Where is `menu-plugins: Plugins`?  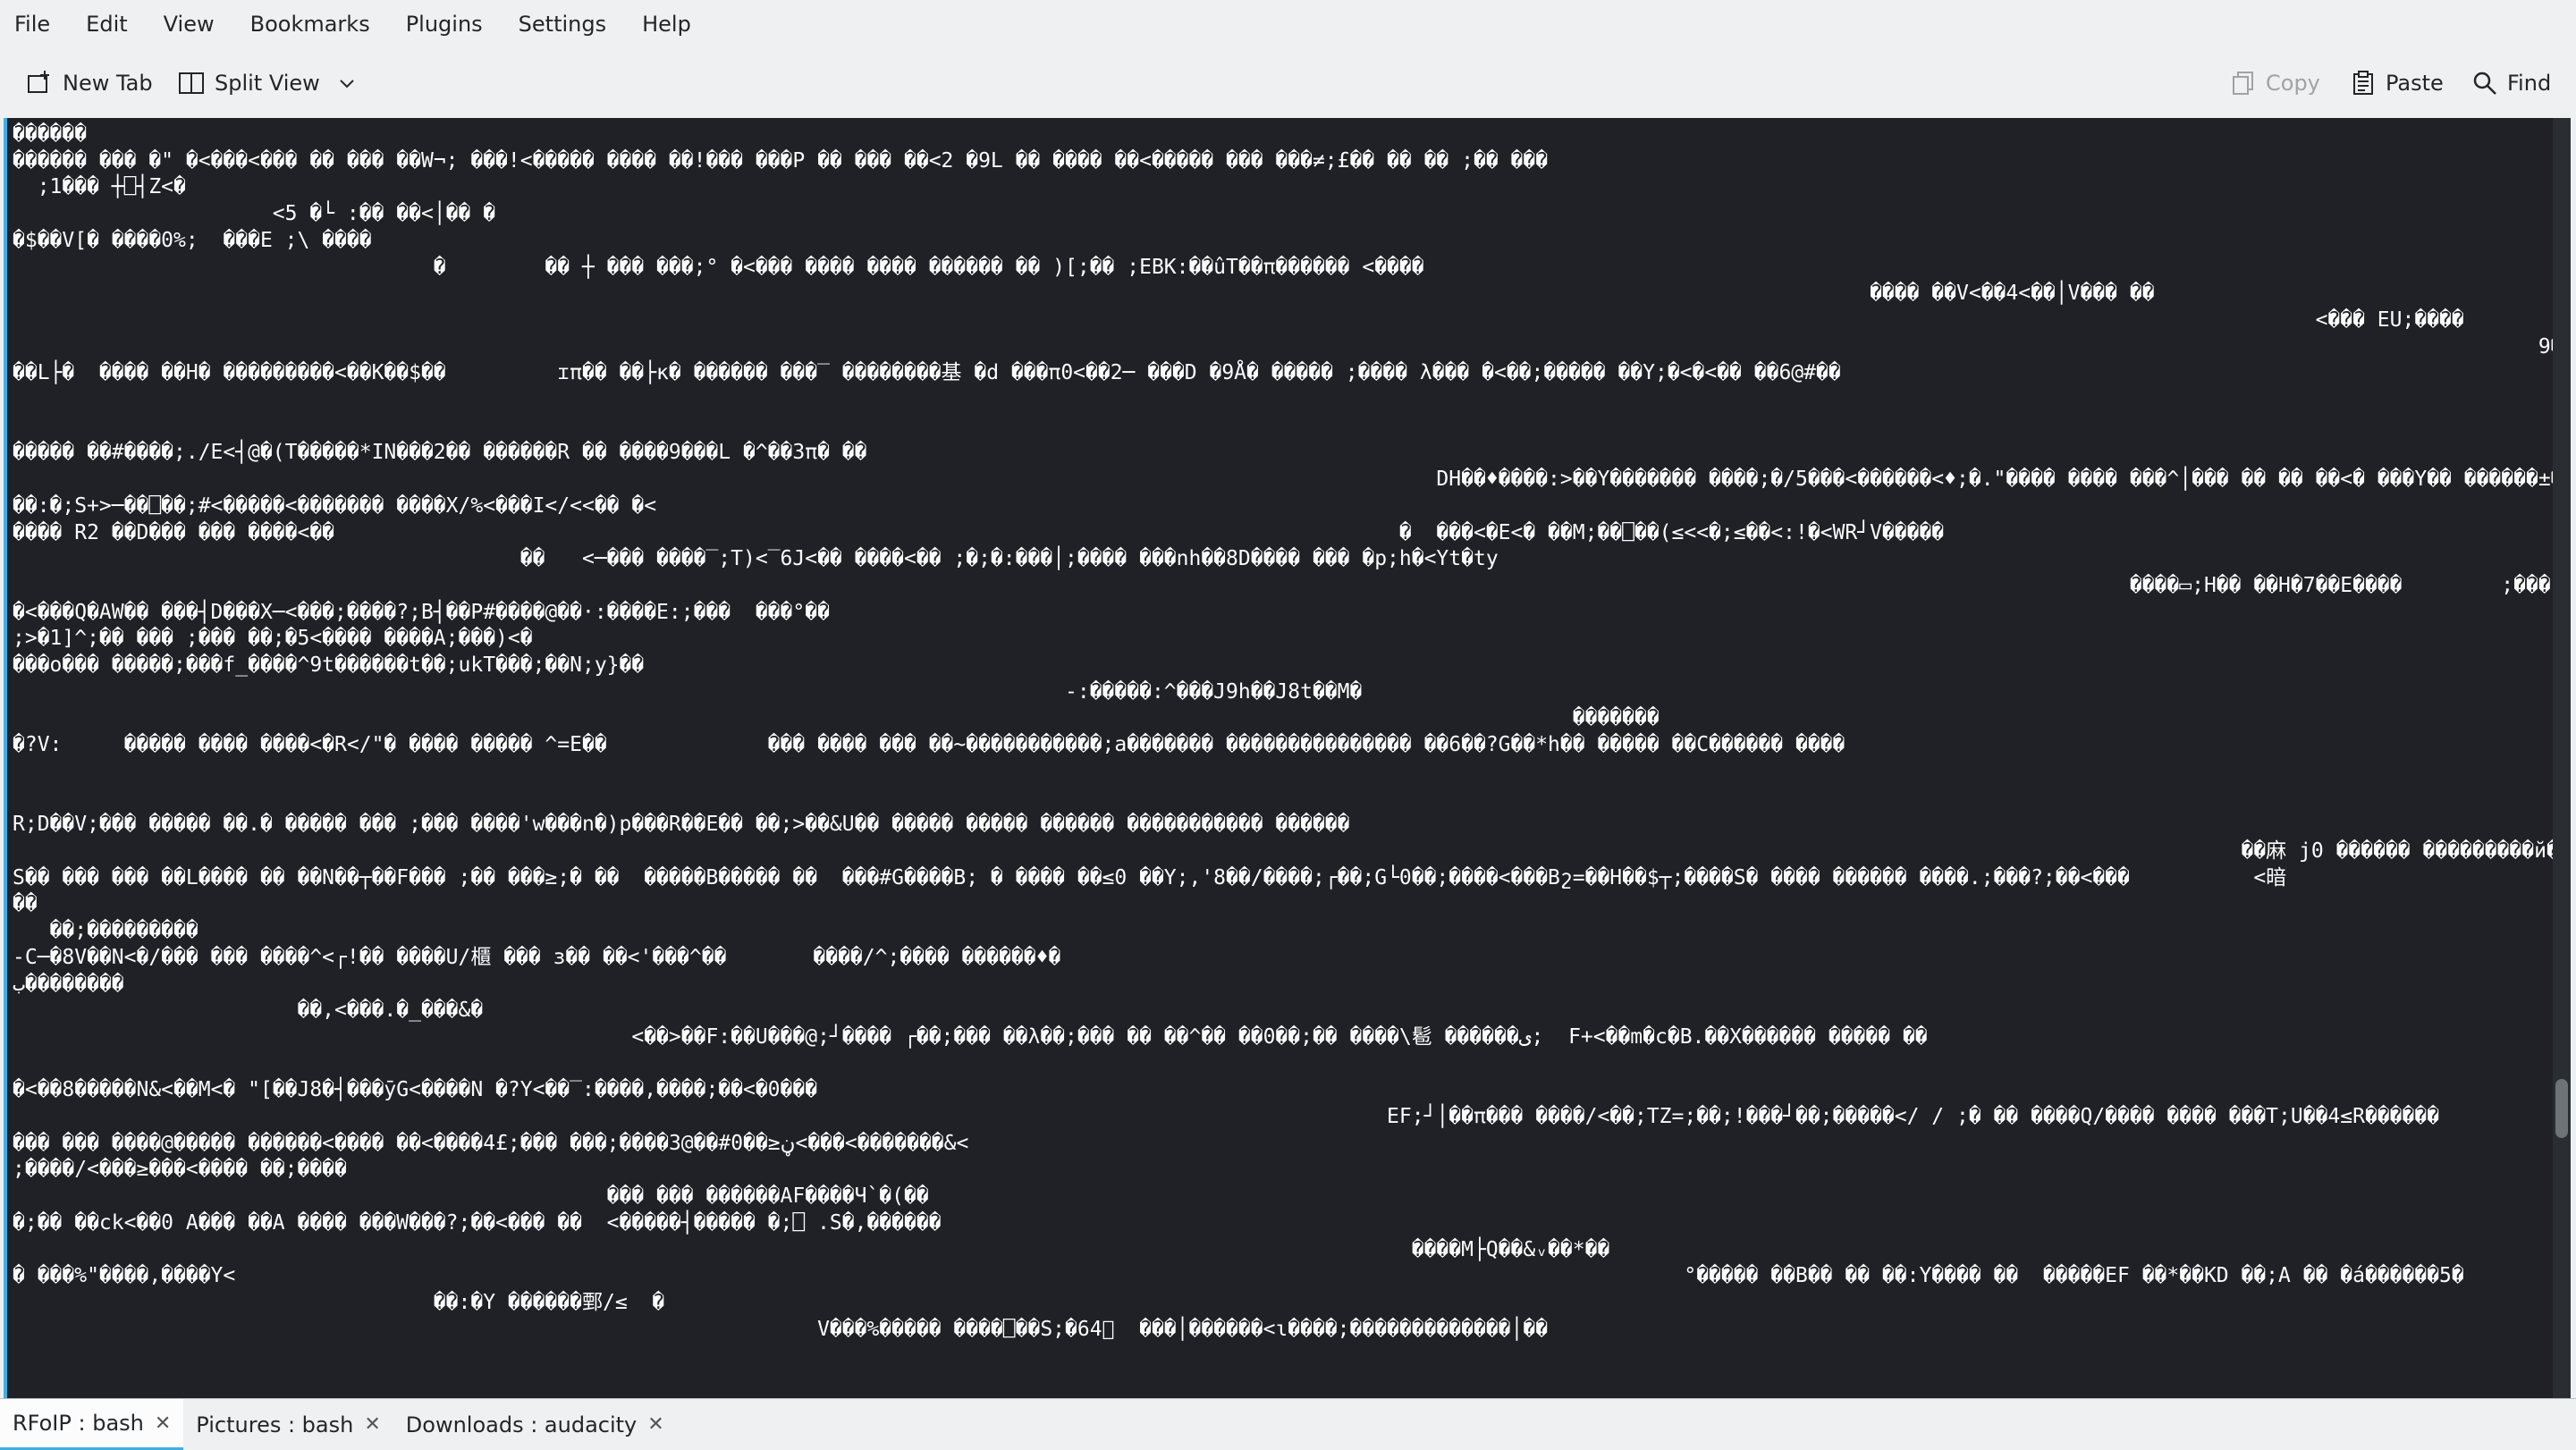
menu-plugins: Plugins is located at coordinates (444, 25).